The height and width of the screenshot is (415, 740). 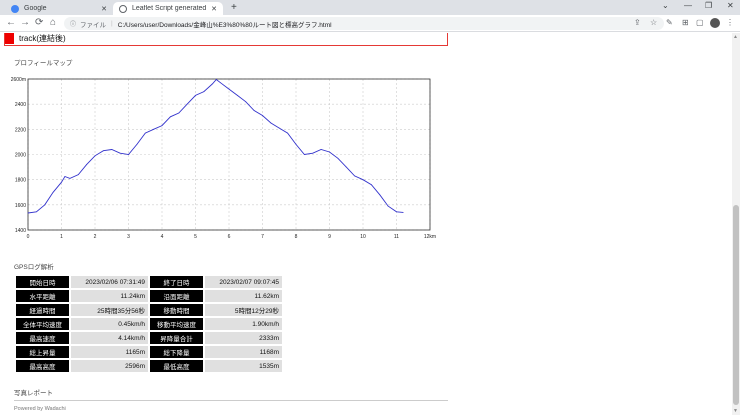 I want to click on gps-key: 総上昇量, so click(x=42, y=352).